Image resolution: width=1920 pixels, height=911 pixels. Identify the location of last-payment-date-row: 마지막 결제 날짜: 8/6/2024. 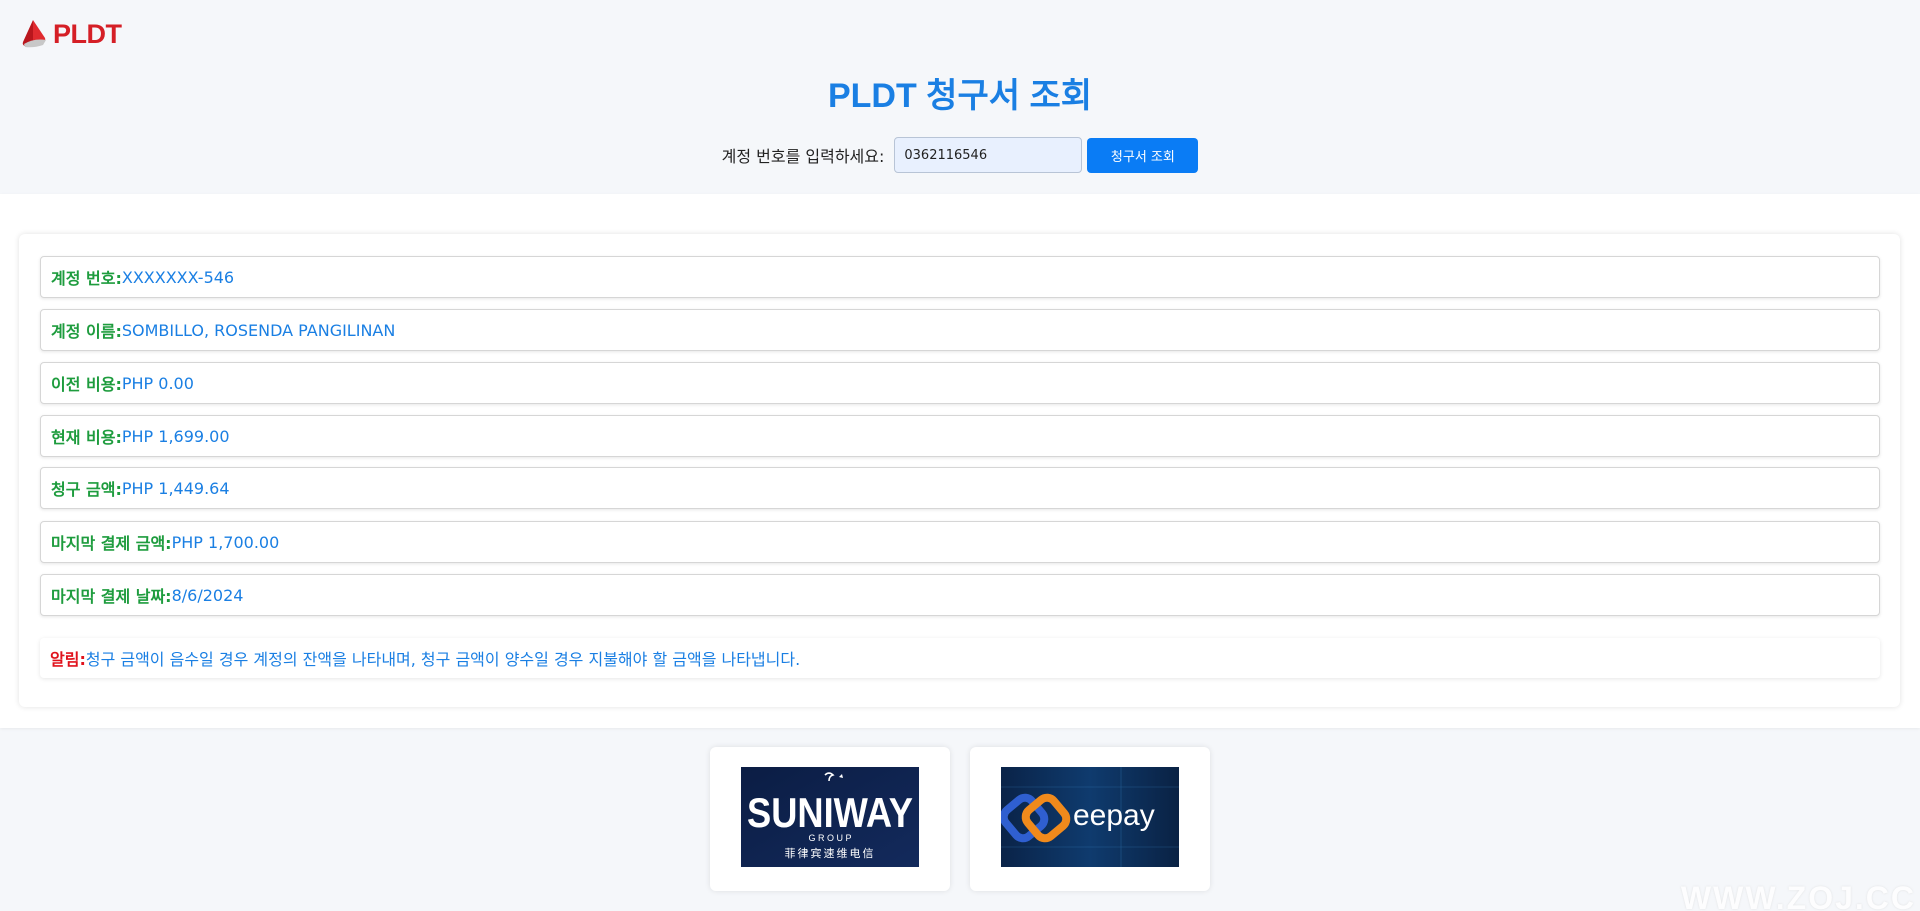
(960, 595).